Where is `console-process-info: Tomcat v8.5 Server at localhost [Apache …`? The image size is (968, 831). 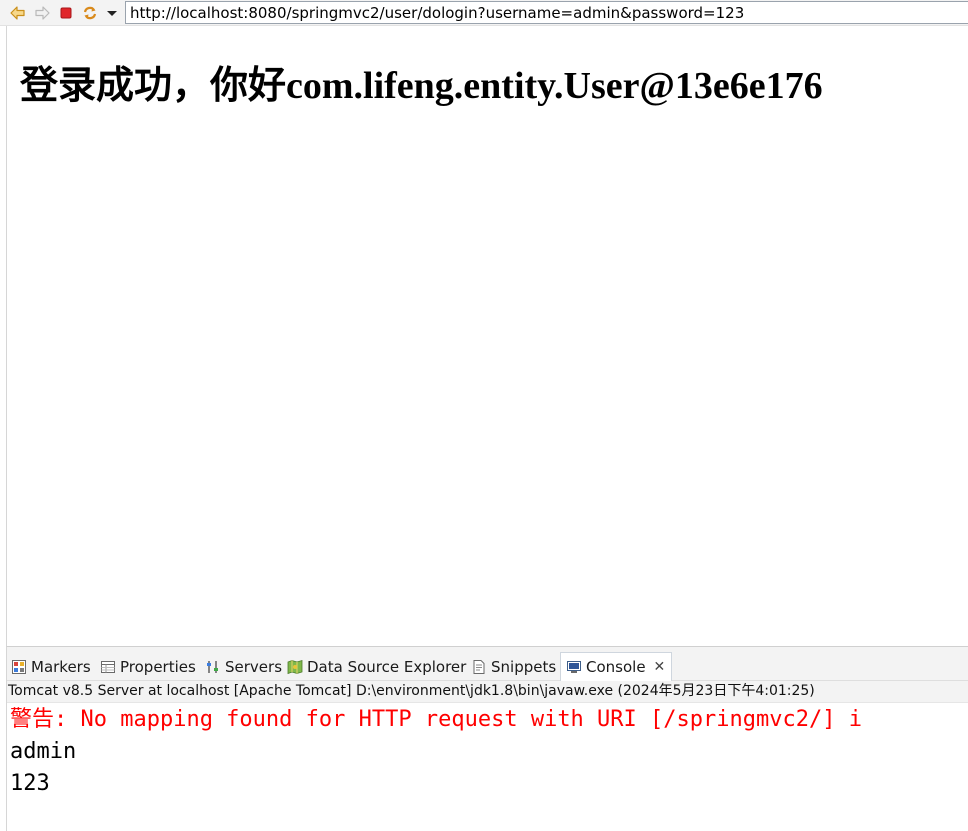
console-process-info: Tomcat v8.5 Server at localhost [Apache … is located at coordinates (487, 692).